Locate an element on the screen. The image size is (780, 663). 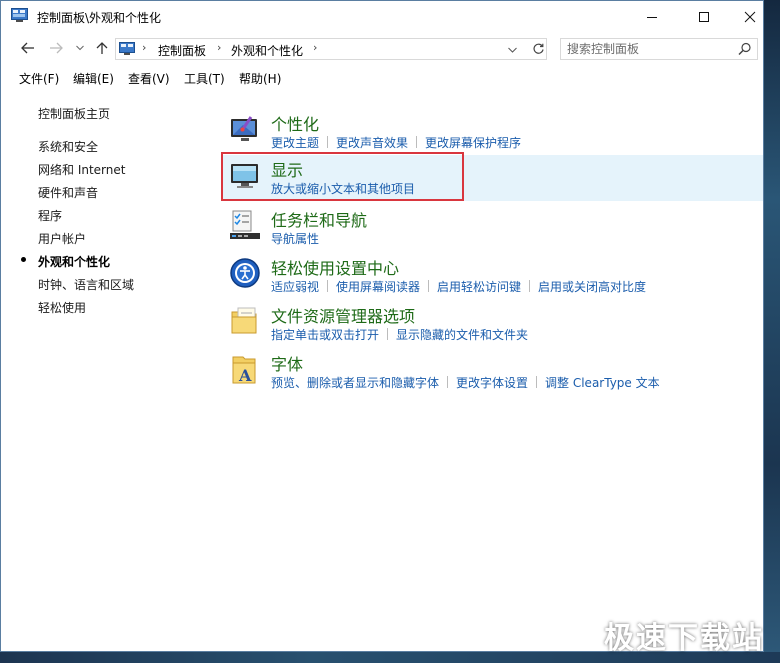
menu-bar: 文件(F) 编辑(E) 查看(V) 工具(T) 帮助(H) is located at coordinates (382, 77).